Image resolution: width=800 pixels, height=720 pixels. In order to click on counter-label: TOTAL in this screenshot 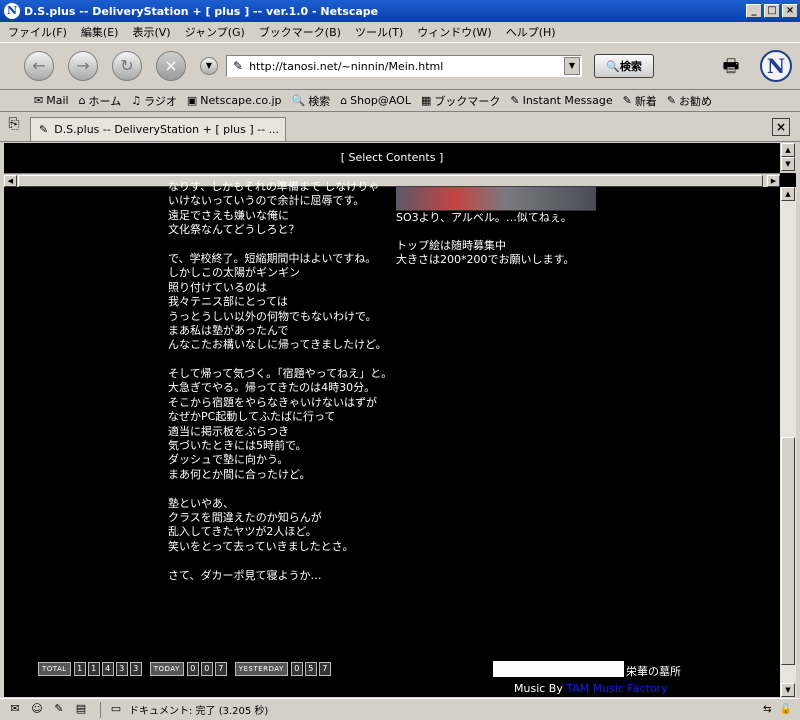, I will do `click(54, 669)`.